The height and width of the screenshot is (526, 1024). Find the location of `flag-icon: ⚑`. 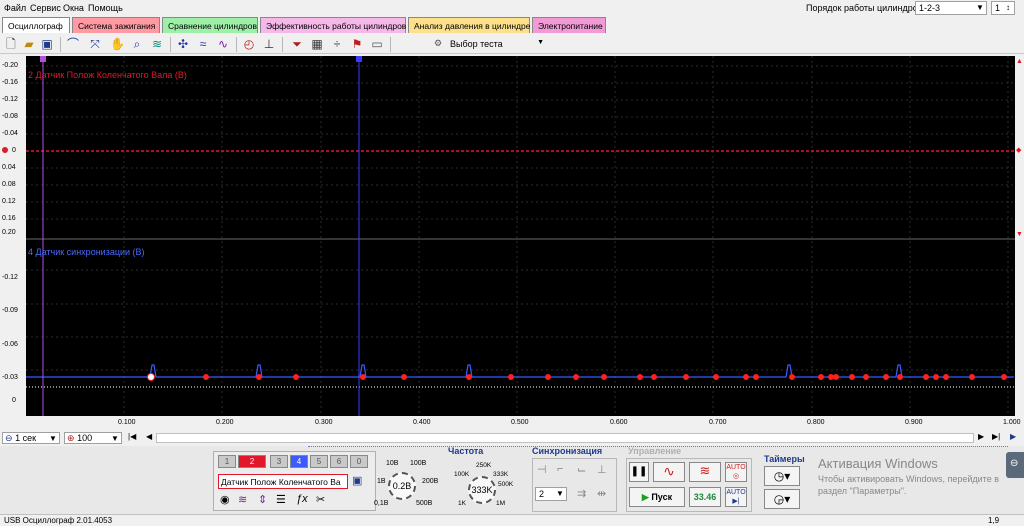

flag-icon: ⚑ is located at coordinates (357, 44).